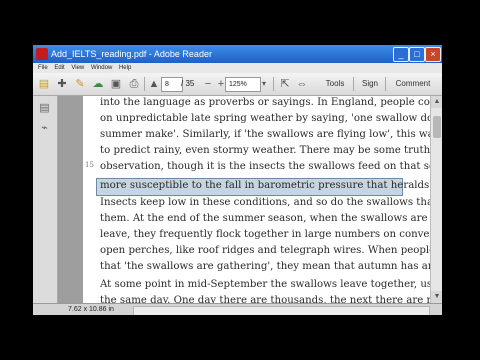  Describe the element at coordinates (125, 68) in the screenshot. I see `menu-help: Help` at that location.